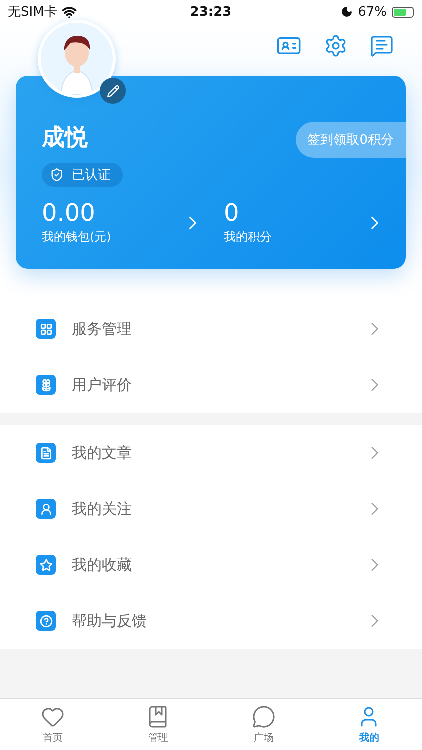  What do you see at coordinates (57, 175) in the screenshot?
I see `shield-icon` at bounding box center [57, 175].